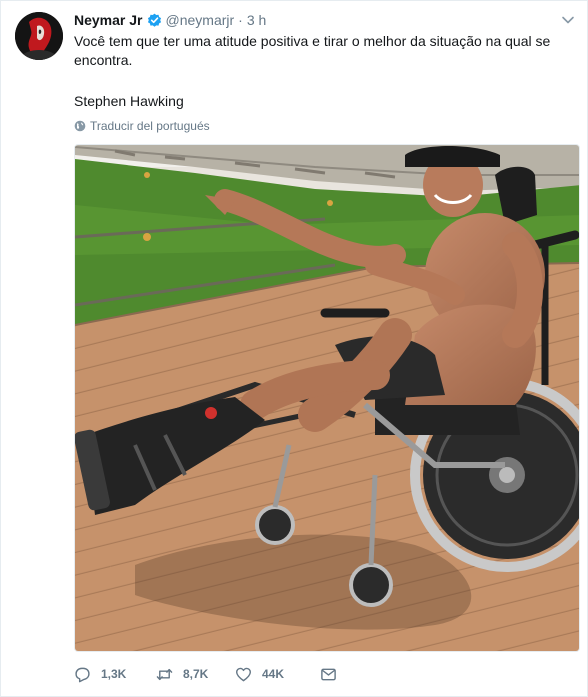 The image size is (588, 697). I want to click on timestamp: 3 h, so click(256, 20).